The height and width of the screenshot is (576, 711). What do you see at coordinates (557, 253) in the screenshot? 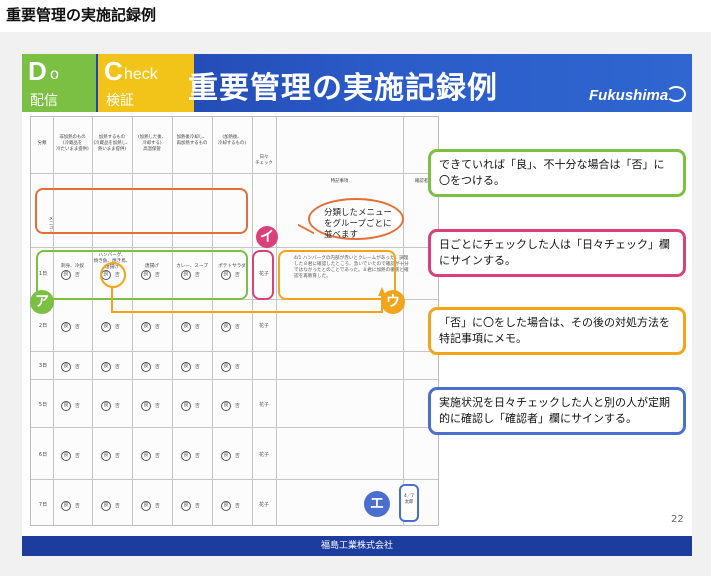
I see `explanation-daily-check: 日ごとにチェックした人は「日々チェック」欄にサインする。` at bounding box center [557, 253].